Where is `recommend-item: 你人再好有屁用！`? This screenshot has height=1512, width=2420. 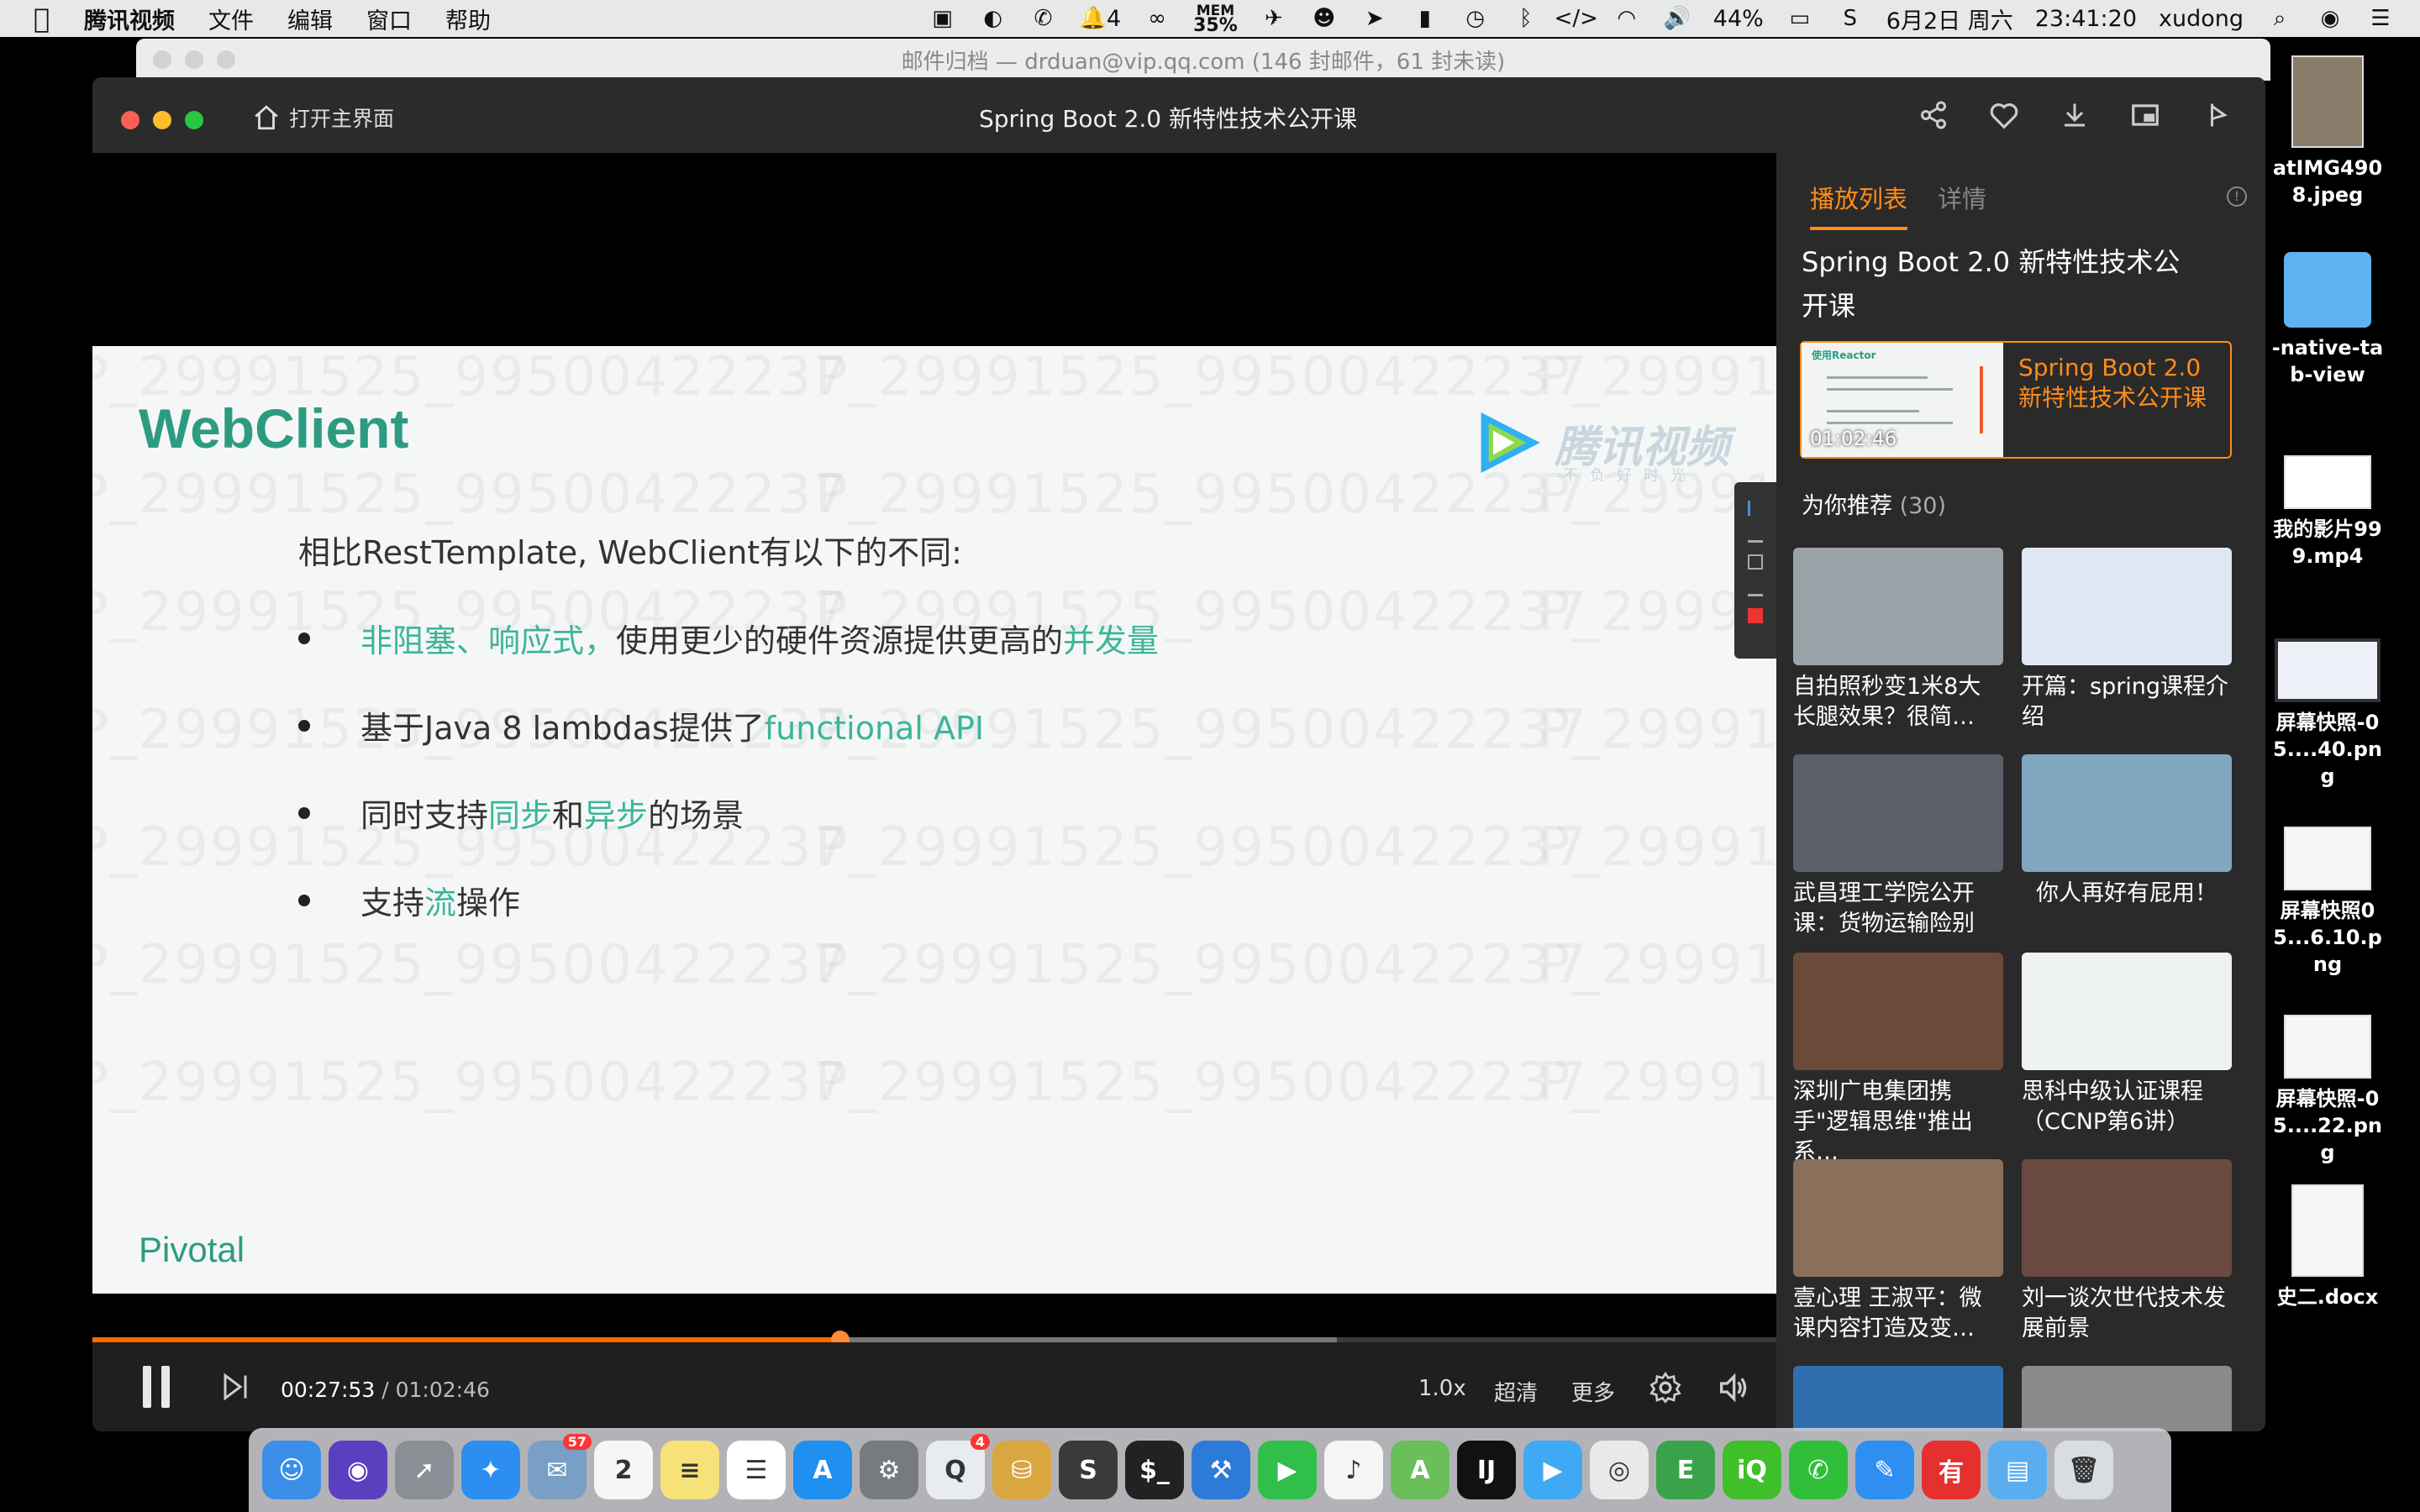
recommend-item: 你人再好有屁用！ is located at coordinates (2127, 831).